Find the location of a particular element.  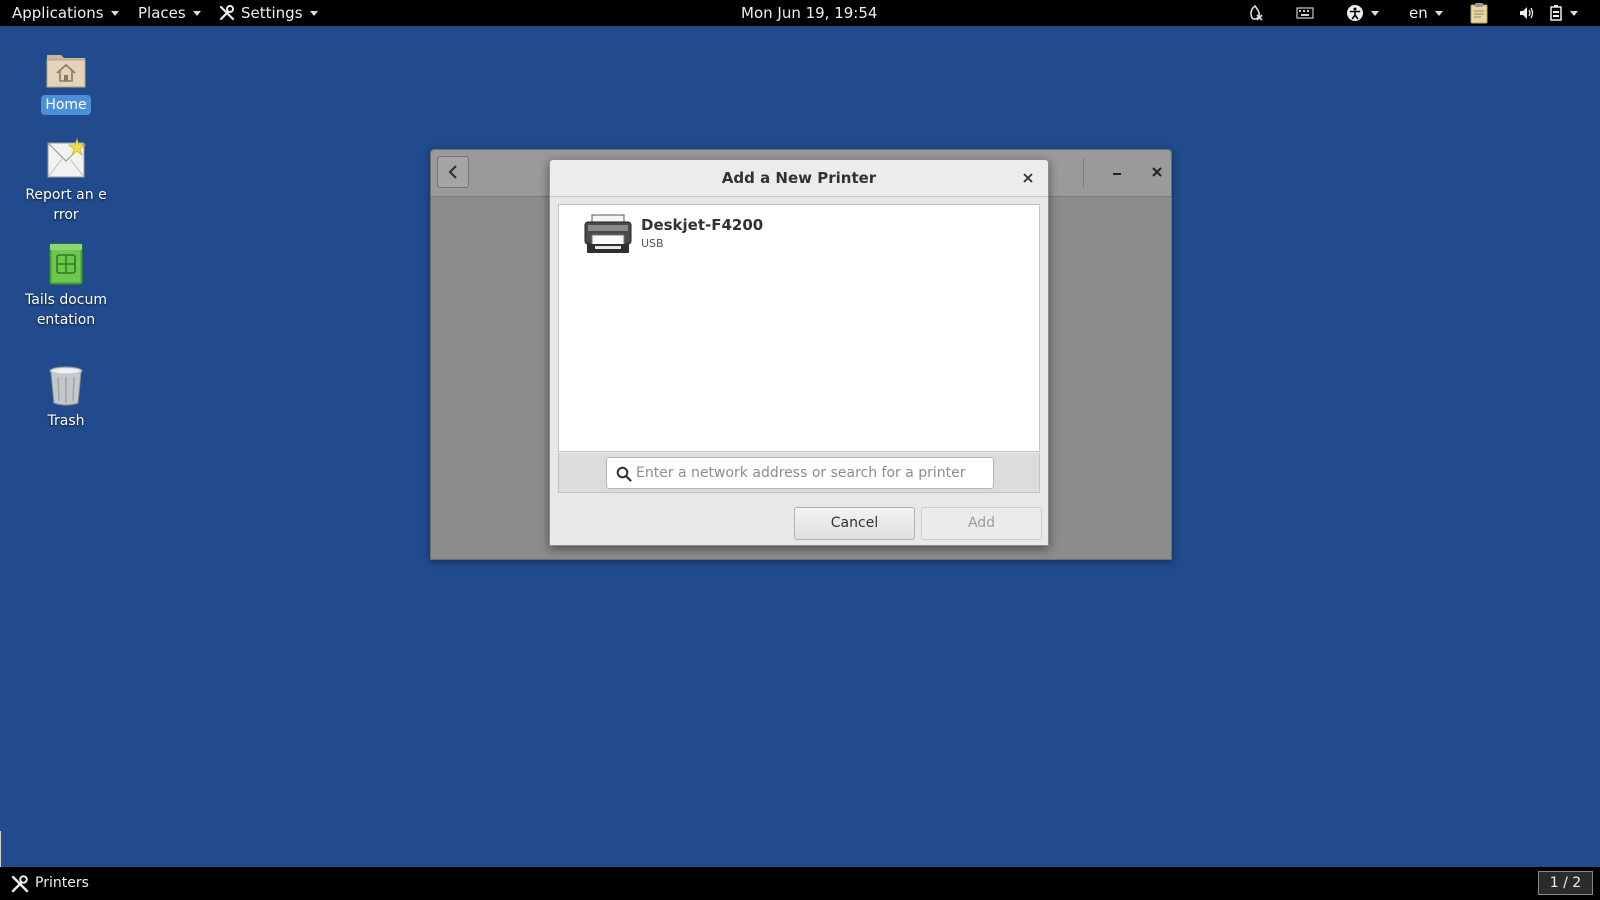

places-menu: Places is located at coordinates (169, 13).